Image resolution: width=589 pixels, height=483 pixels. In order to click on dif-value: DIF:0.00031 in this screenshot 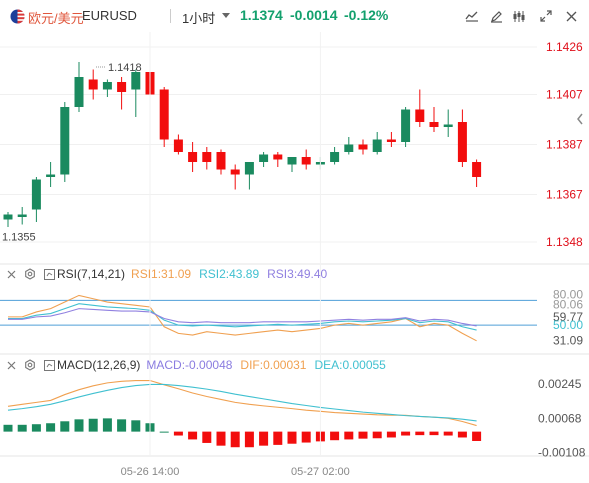, I will do `click(273, 365)`.